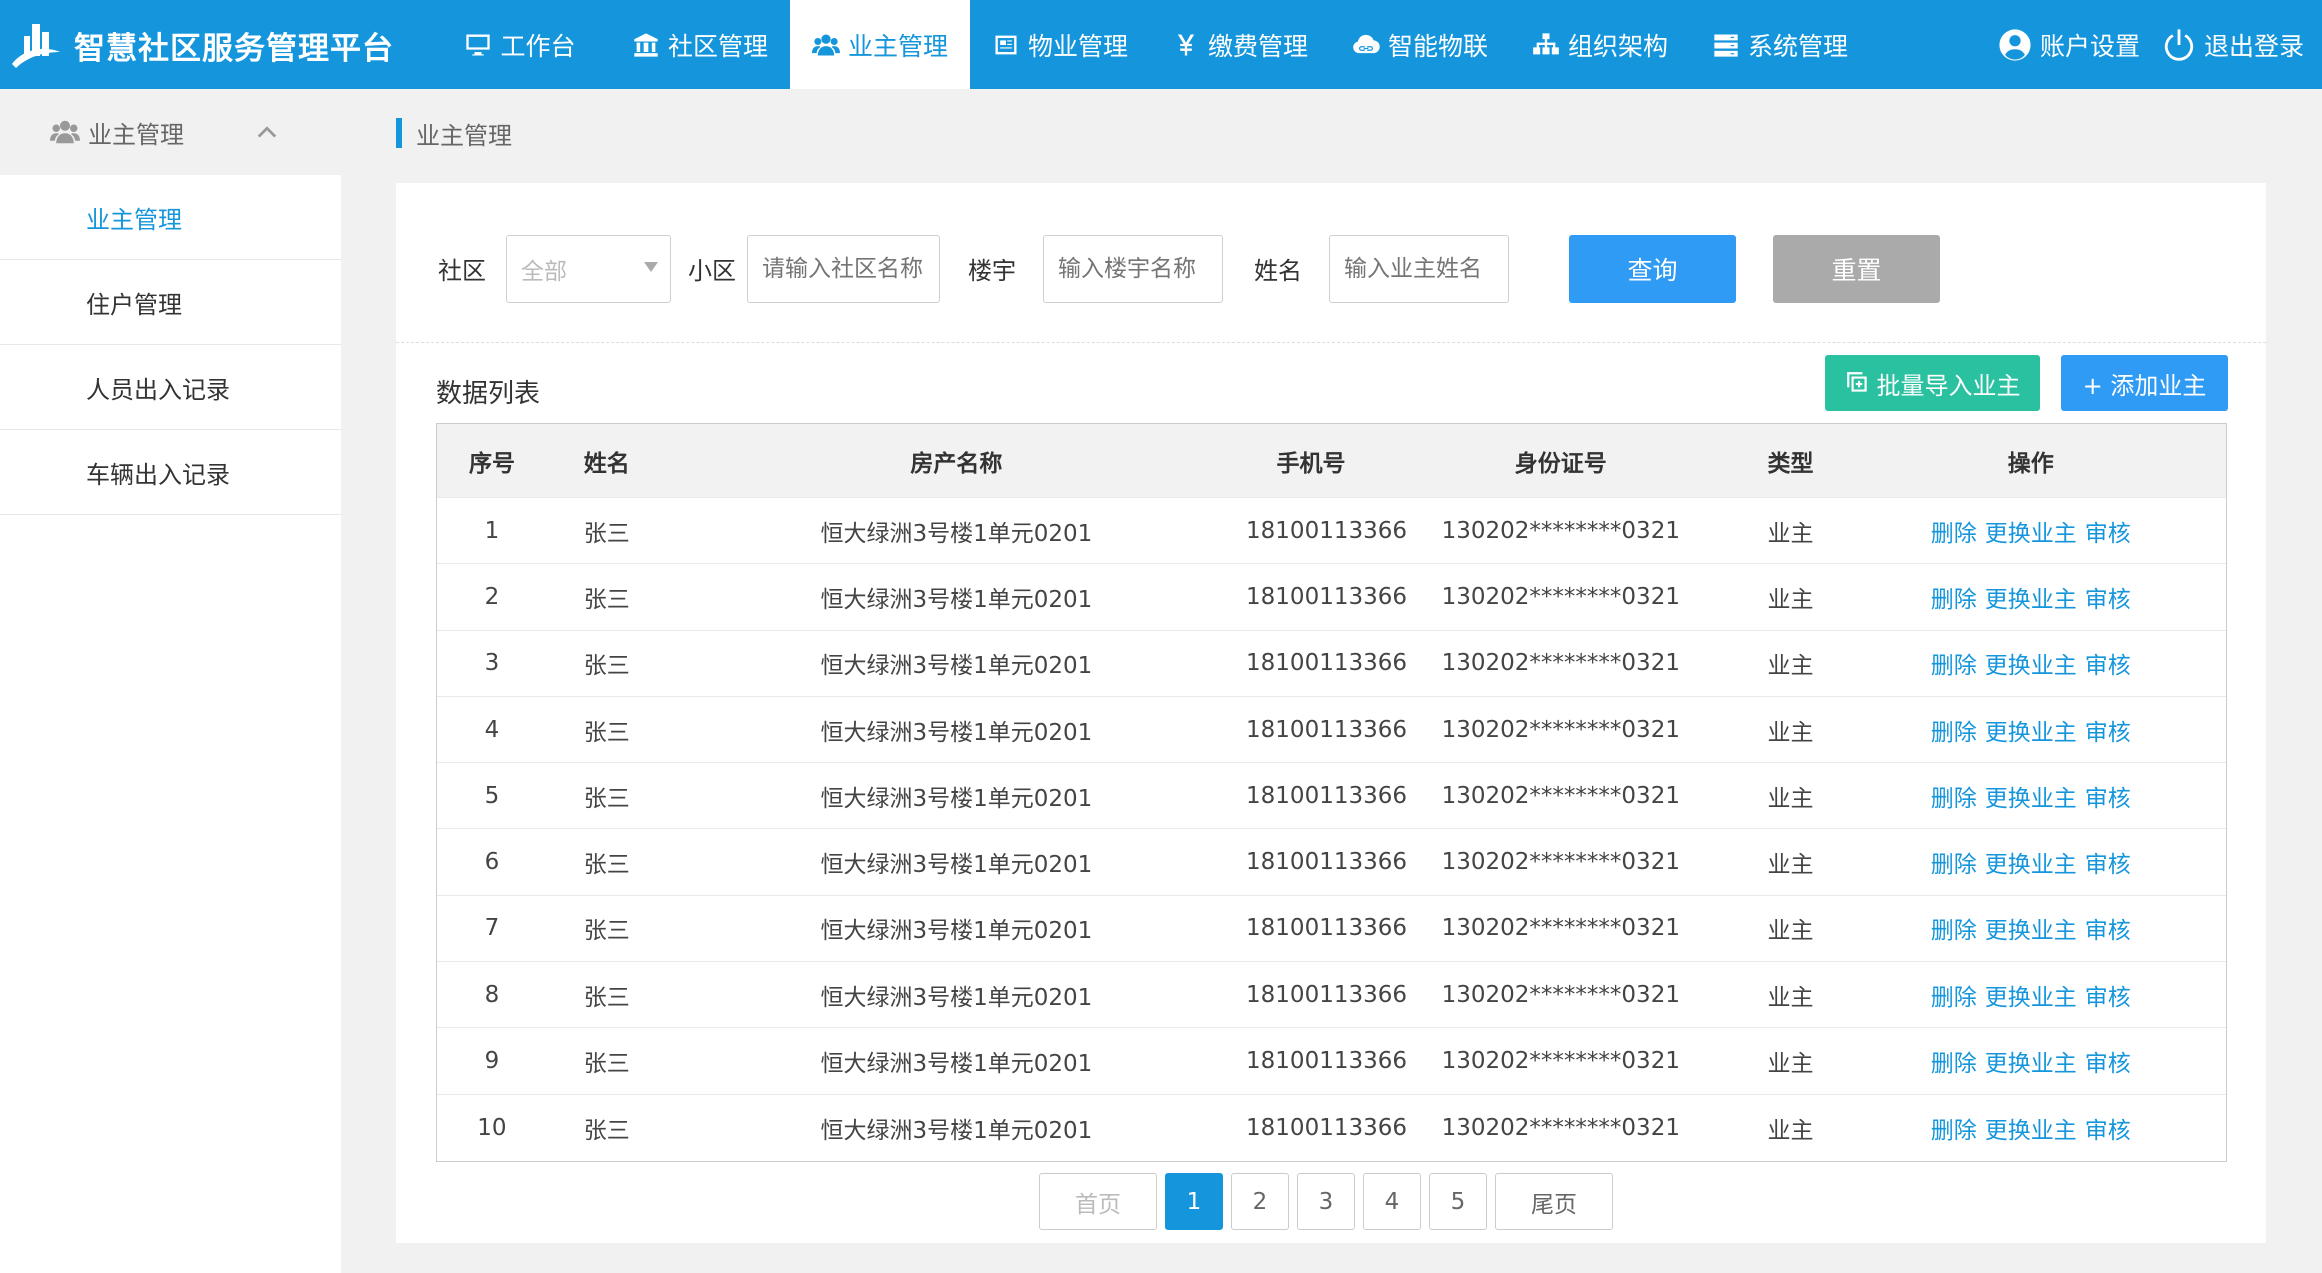 This screenshot has height=1273, width=2322. Describe the element at coordinates (1326, 1201) in the screenshot. I see `page-button: 3` at that location.